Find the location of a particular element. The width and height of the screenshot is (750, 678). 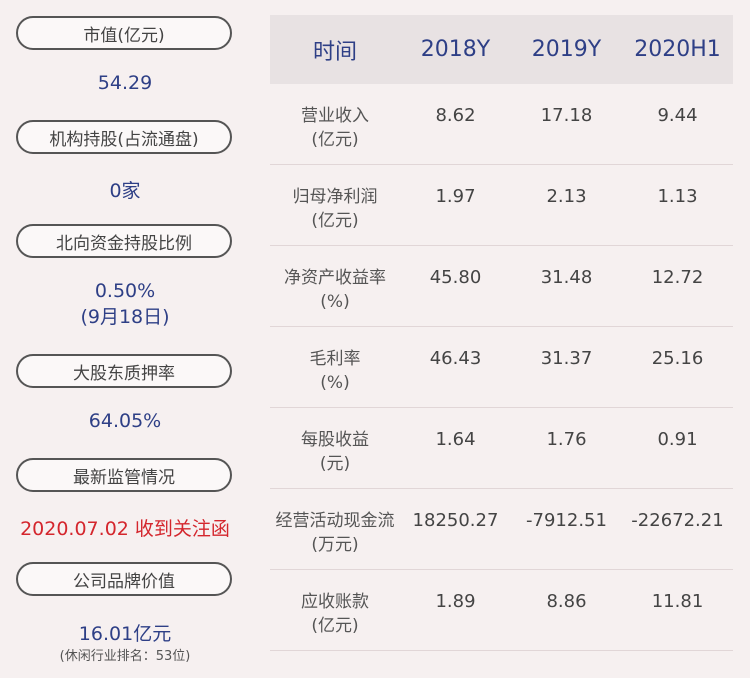

row-label-main: 毛利率 is located at coordinates (335, 359).